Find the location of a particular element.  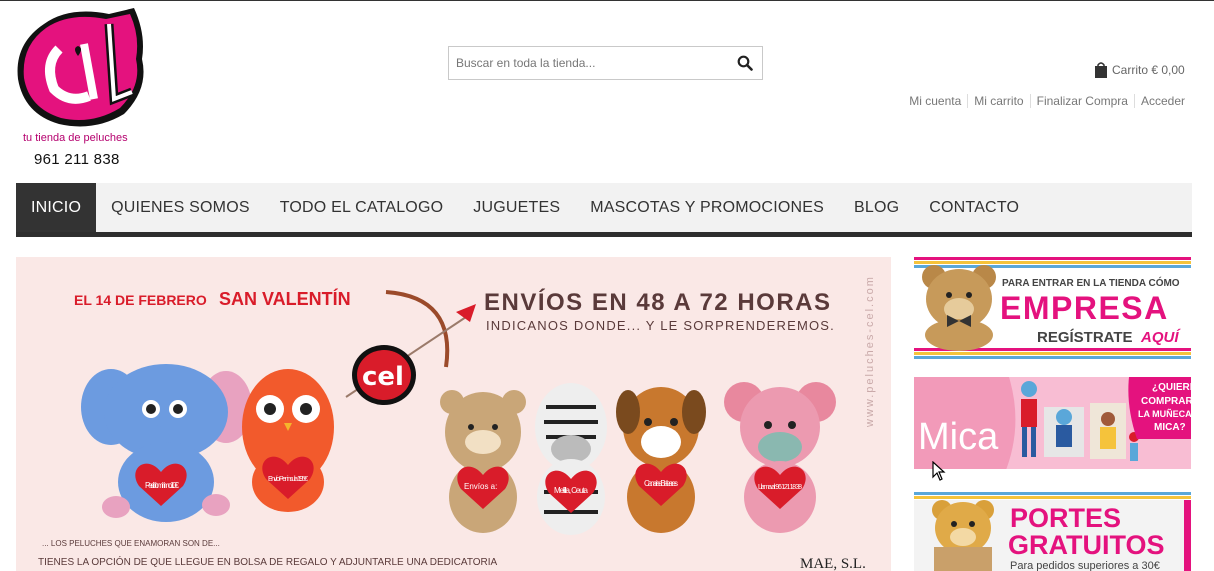

cart-link: Carrito € 0,00 is located at coordinates (1139, 70).